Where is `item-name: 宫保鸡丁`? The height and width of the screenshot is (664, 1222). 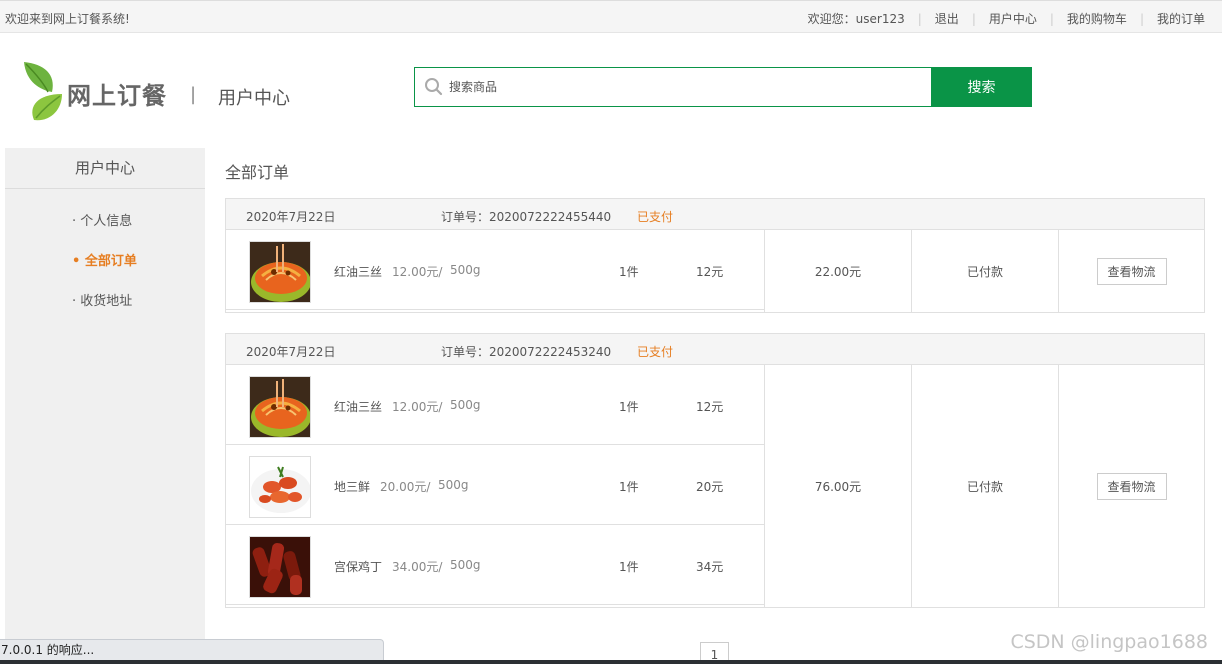 item-name: 宫保鸡丁 is located at coordinates (358, 566).